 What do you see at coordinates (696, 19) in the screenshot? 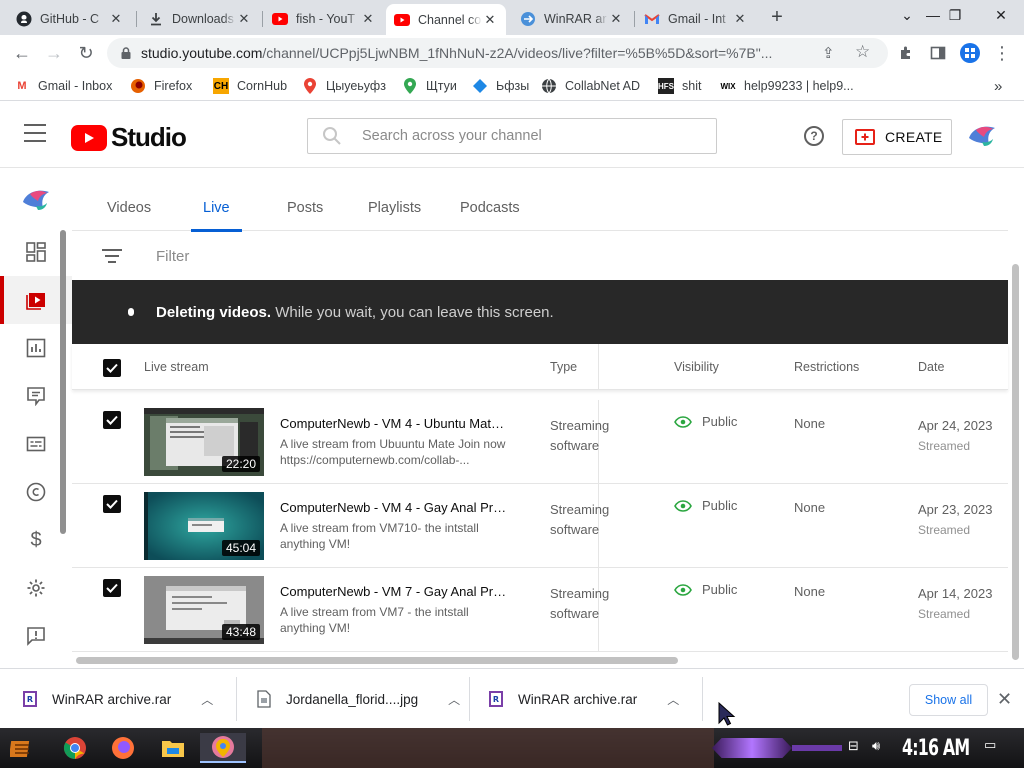
I see `browser-tab-gmail: Gmail - Int ✕` at bounding box center [696, 19].